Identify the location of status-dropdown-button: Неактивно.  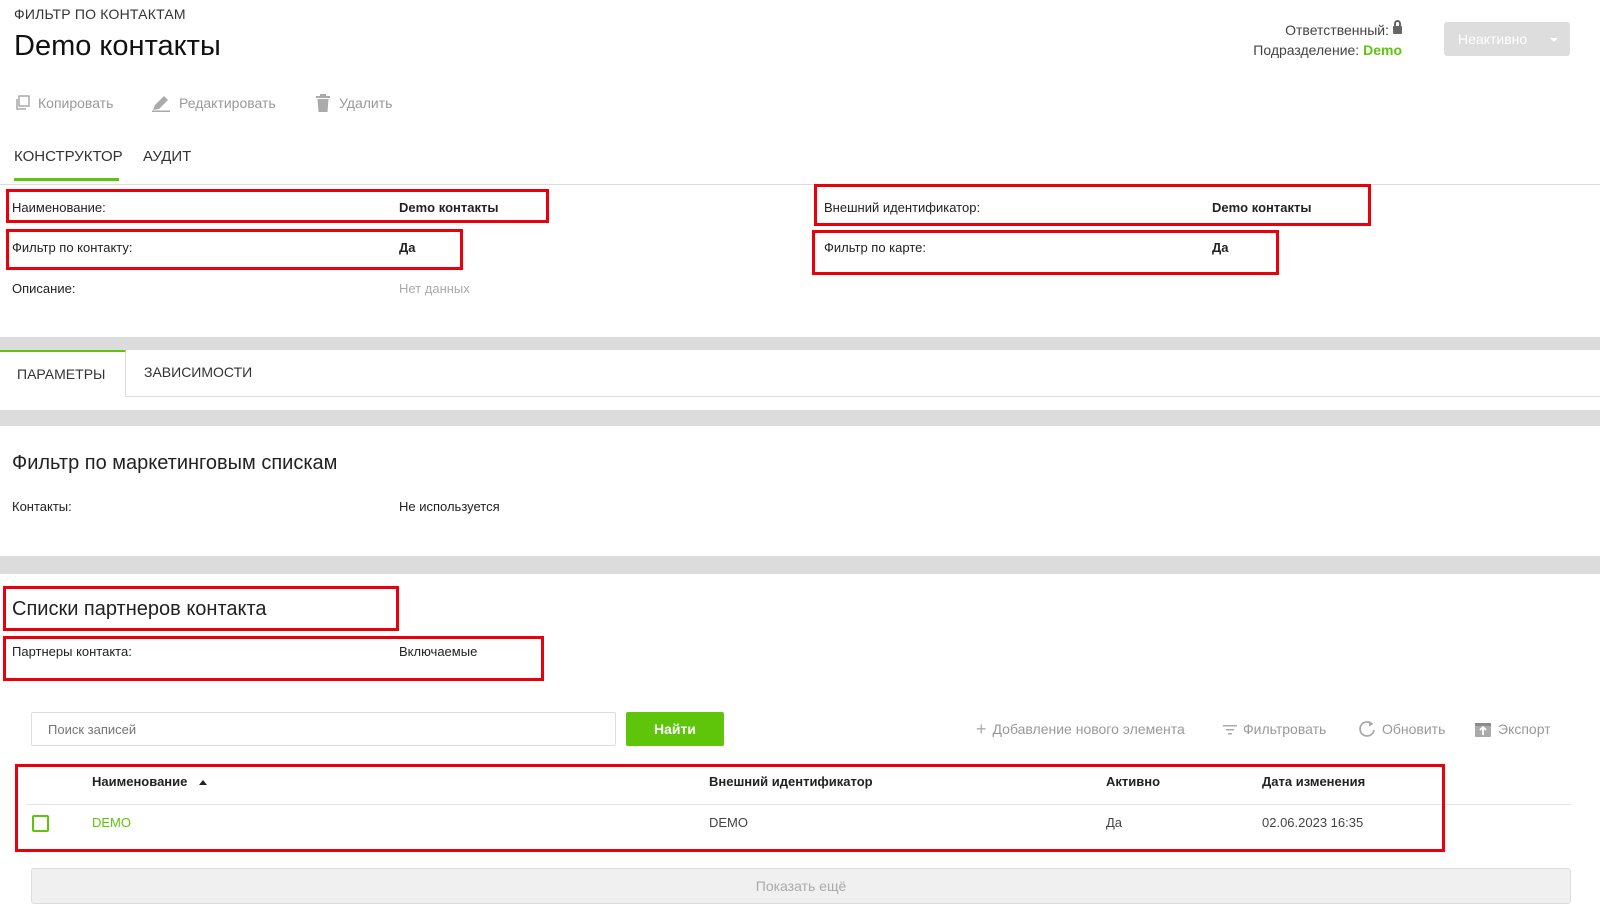
(1507, 39).